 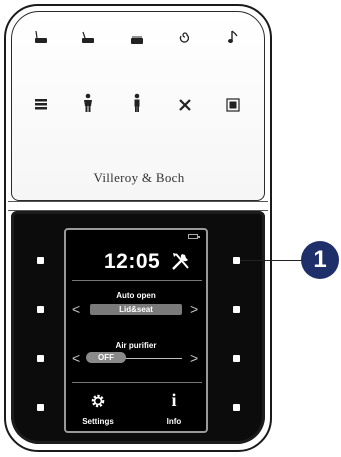 I want to click on person-icon, so click(x=88, y=102).